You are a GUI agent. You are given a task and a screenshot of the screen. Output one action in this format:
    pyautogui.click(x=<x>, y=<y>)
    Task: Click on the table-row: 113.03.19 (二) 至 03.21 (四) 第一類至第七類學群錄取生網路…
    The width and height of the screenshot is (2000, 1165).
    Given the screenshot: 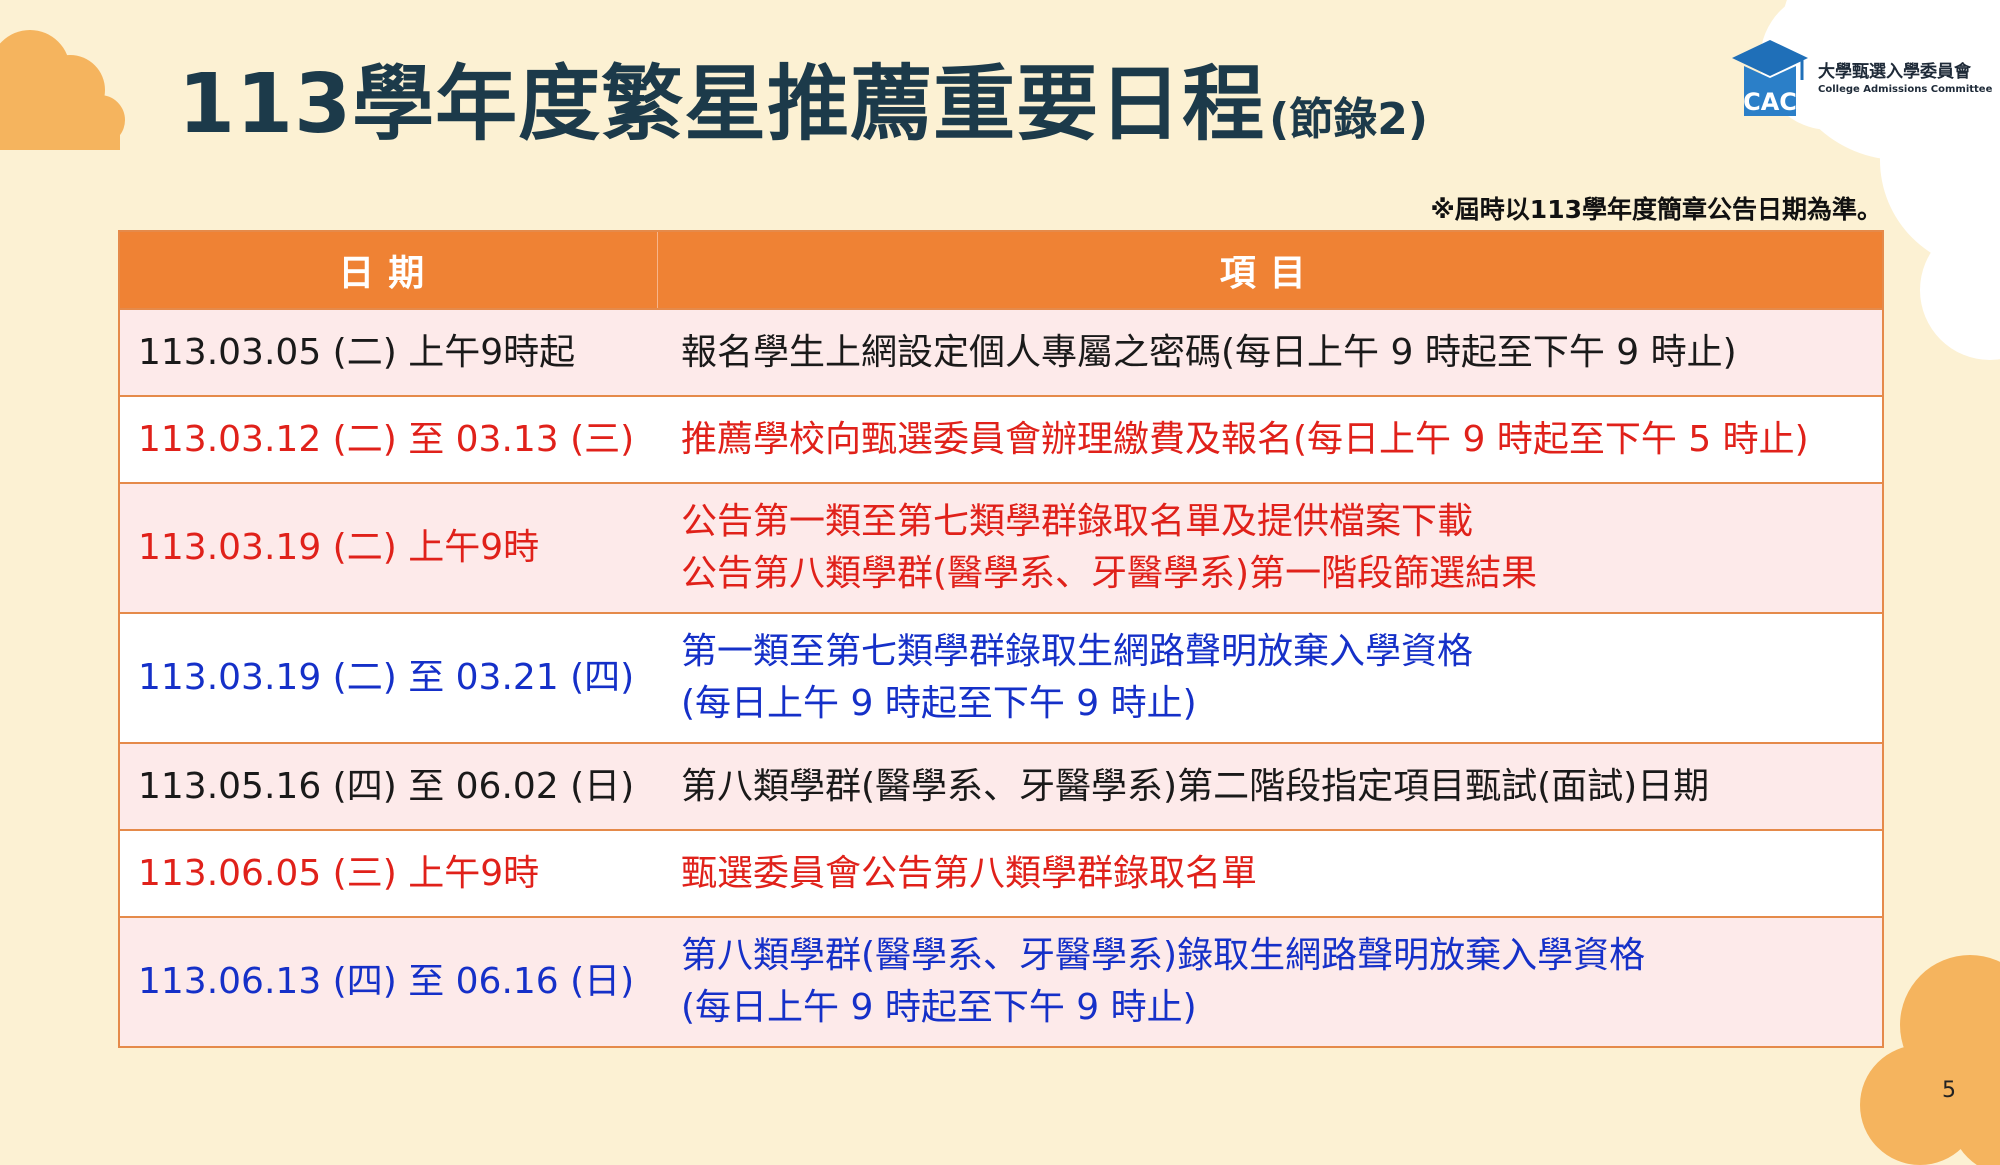 What is the action you would take?
    pyautogui.click(x=1001, y=677)
    